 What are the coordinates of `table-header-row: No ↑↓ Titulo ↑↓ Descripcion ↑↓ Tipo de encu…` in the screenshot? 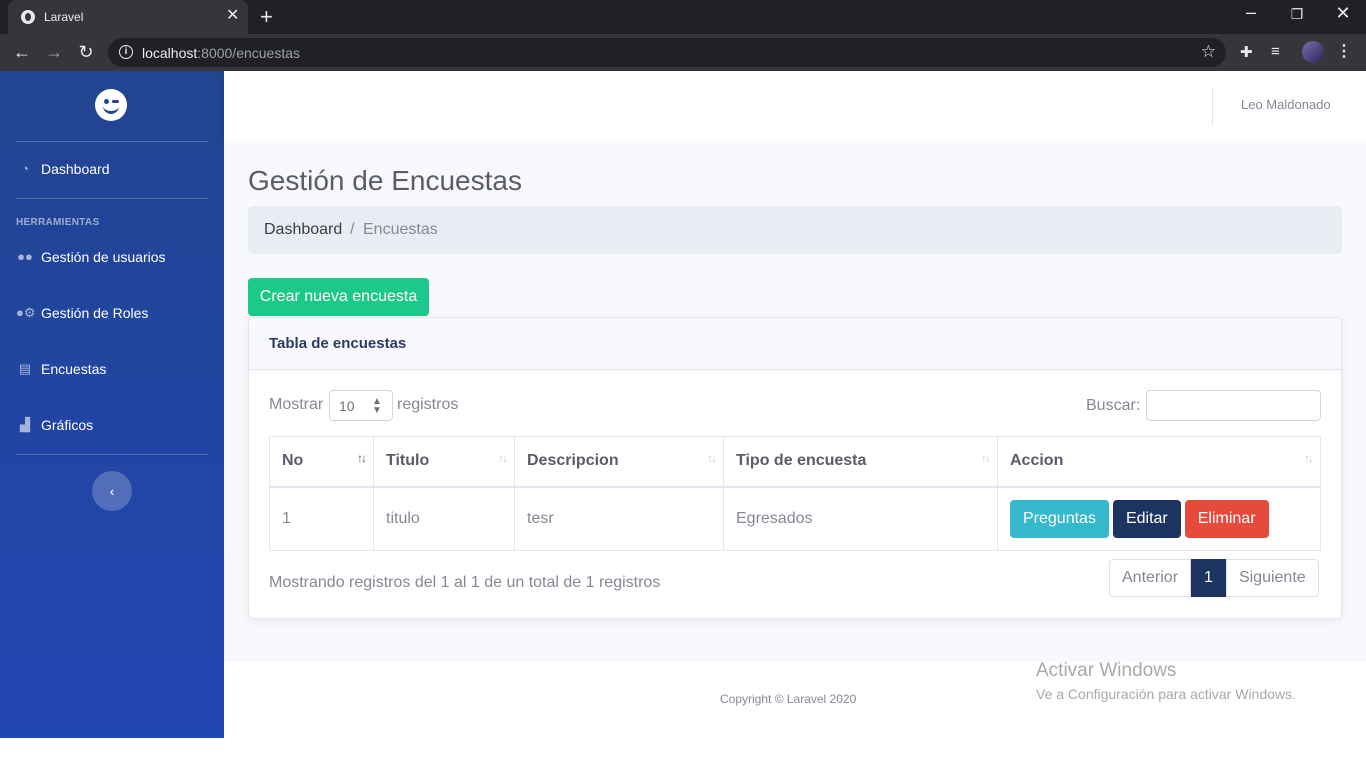 It's located at (795, 462).